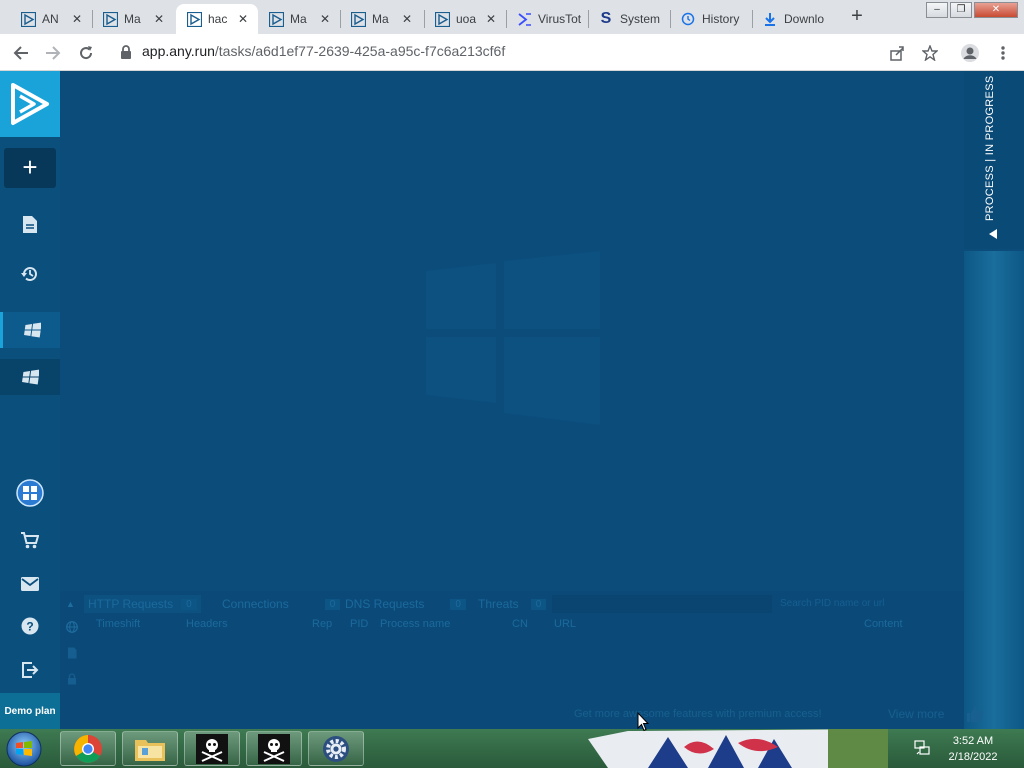  I want to click on virustotal-icon, so click(524, 19).